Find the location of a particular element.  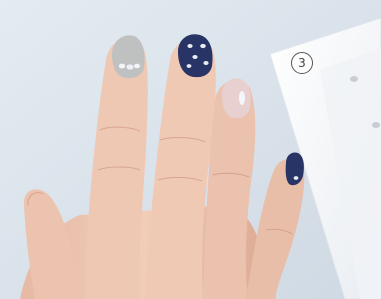

nail-gray is located at coordinates (128, 57).